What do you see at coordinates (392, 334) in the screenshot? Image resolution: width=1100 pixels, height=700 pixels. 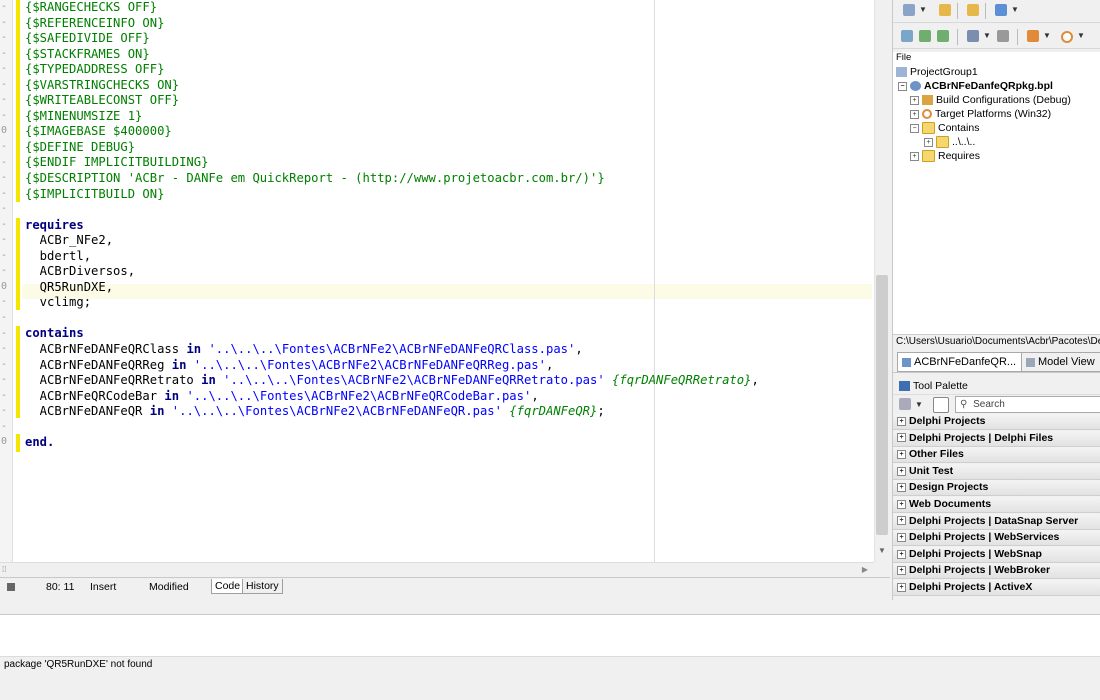 I see `code-line: contains` at bounding box center [392, 334].